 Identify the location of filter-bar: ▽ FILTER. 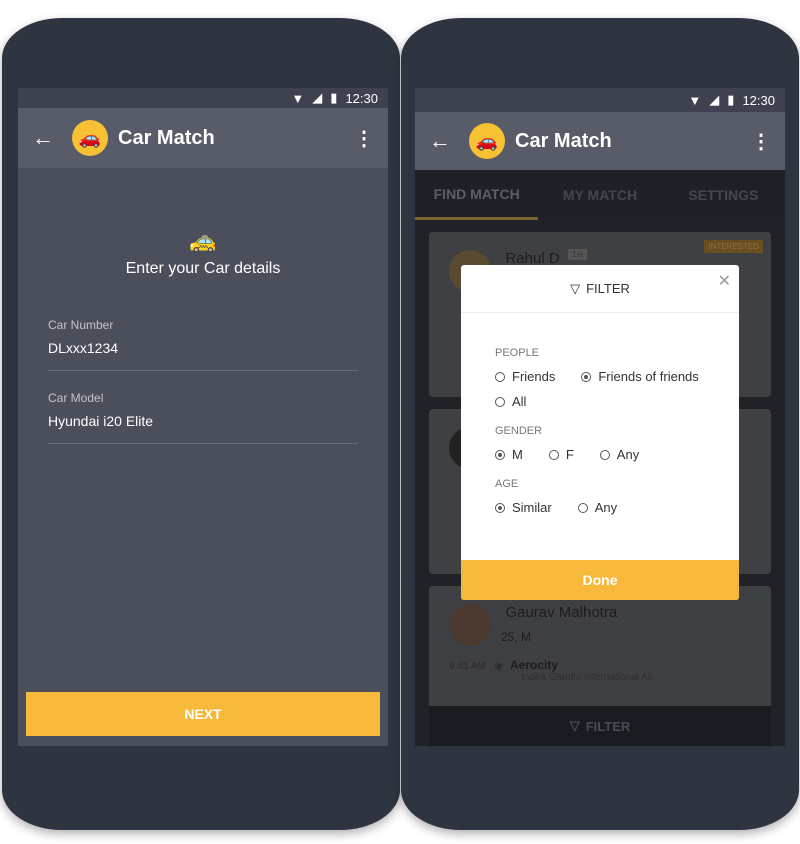
(600, 726).